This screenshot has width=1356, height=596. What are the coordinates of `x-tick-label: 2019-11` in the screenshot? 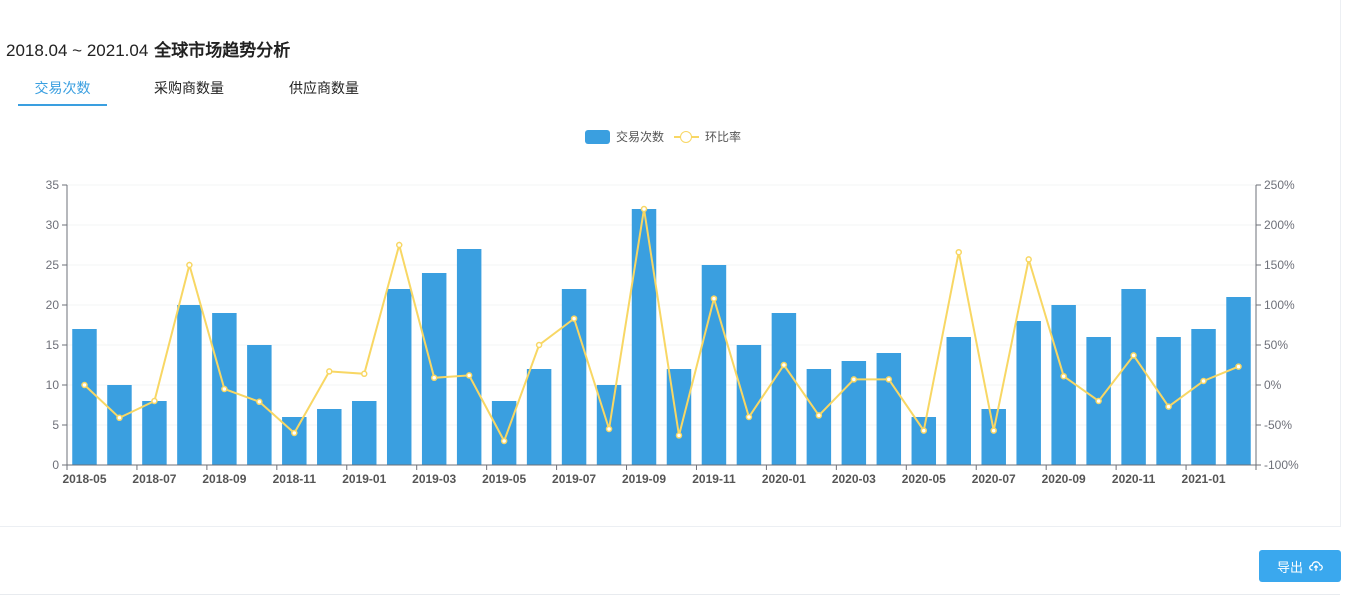 It's located at (714, 479).